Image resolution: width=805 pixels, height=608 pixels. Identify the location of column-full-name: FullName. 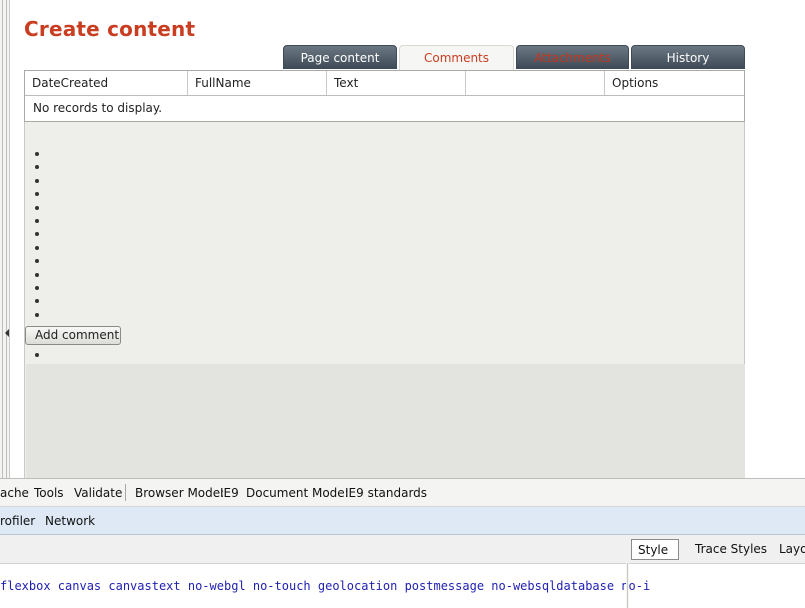
(257, 83).